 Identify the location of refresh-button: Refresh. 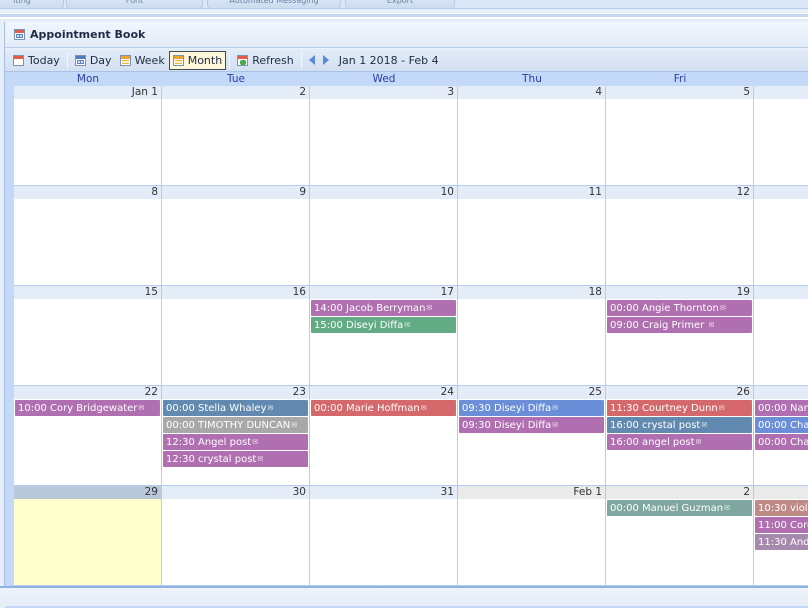
(265, 60).